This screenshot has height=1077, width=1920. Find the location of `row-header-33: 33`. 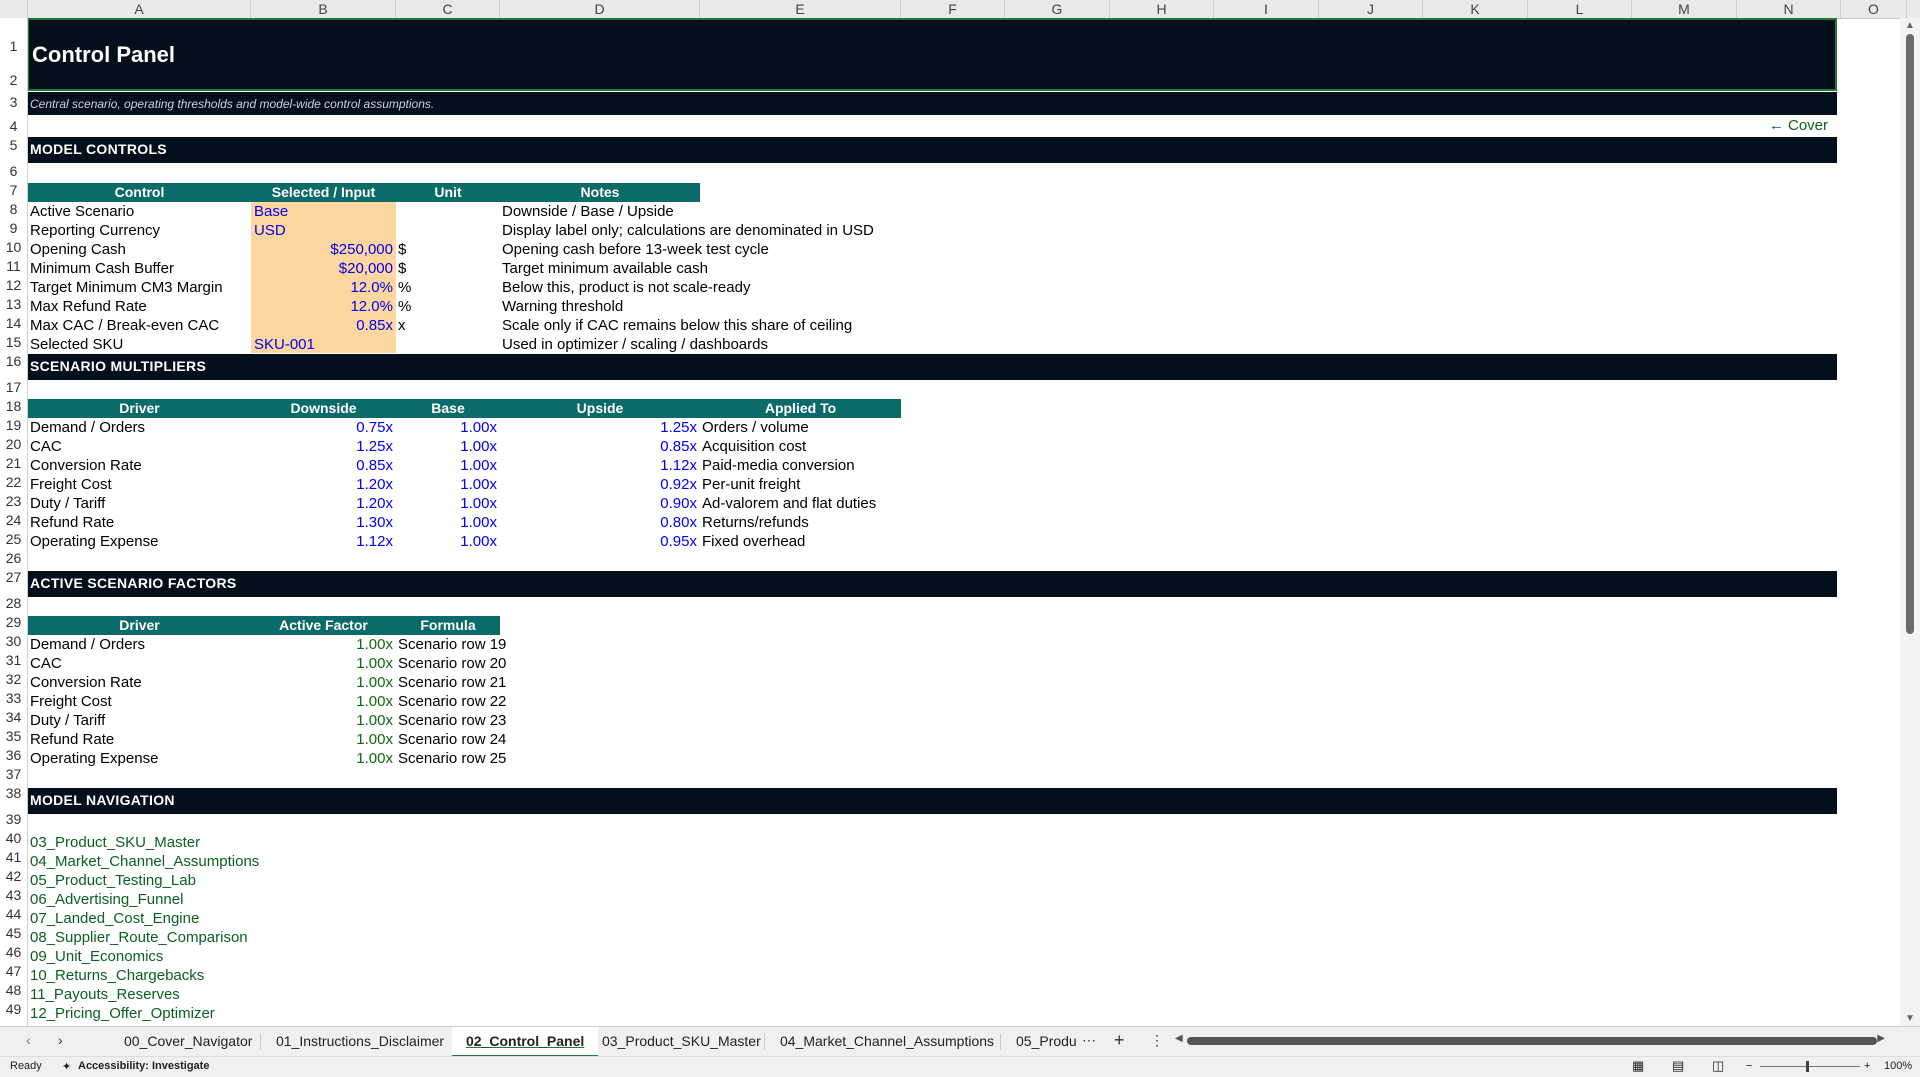

row-header-33: 33 is located at coordinates (13, 698).